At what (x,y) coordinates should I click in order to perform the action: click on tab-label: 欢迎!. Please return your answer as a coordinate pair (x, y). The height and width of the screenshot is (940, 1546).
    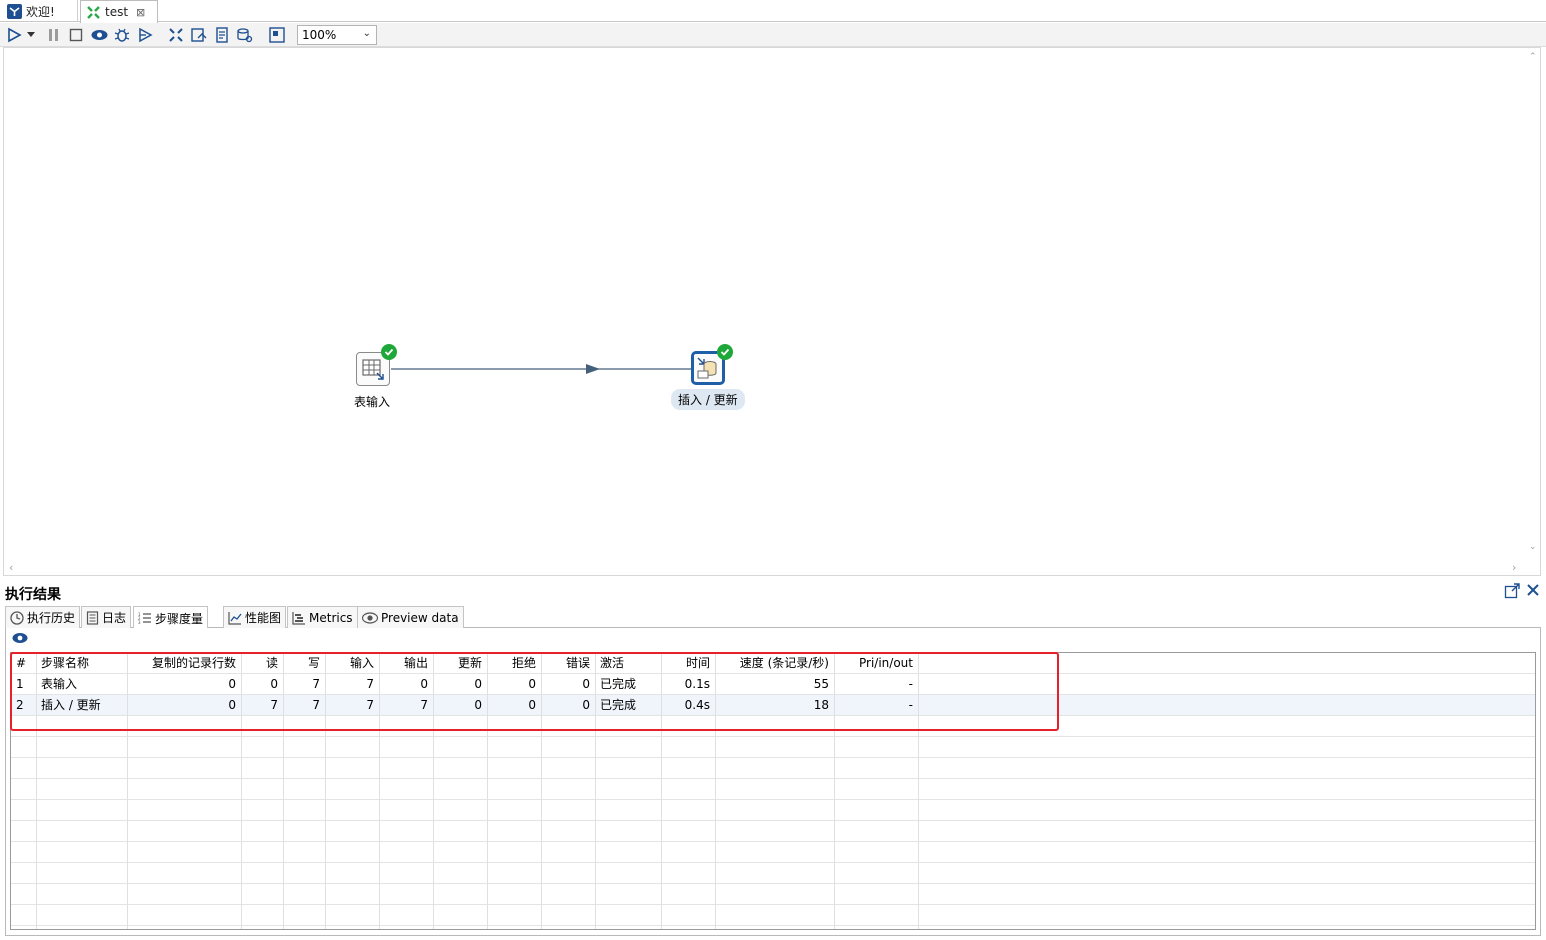
    Looking at the image, I should click on (40, 11).